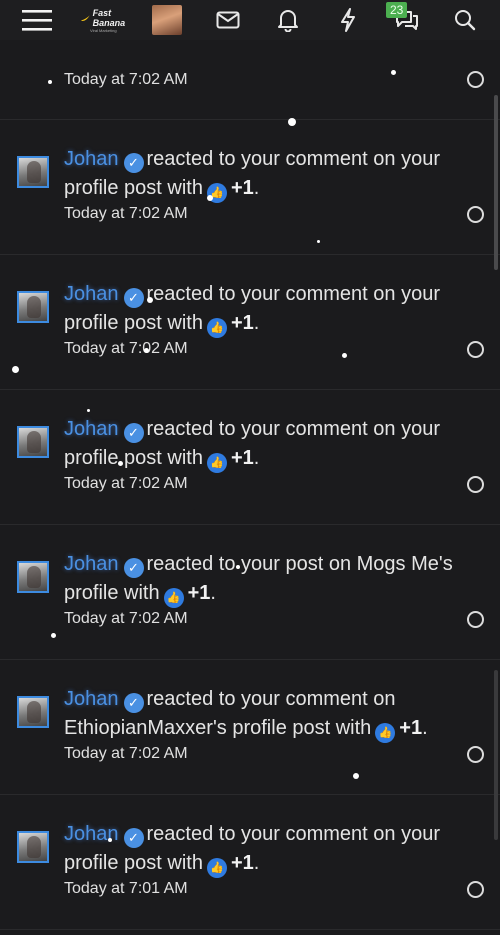 This screenshot has height=935, width=500. I want to click on top-navigation-bar: Fast Banana Viral Marketing 23, so click(250, 20).